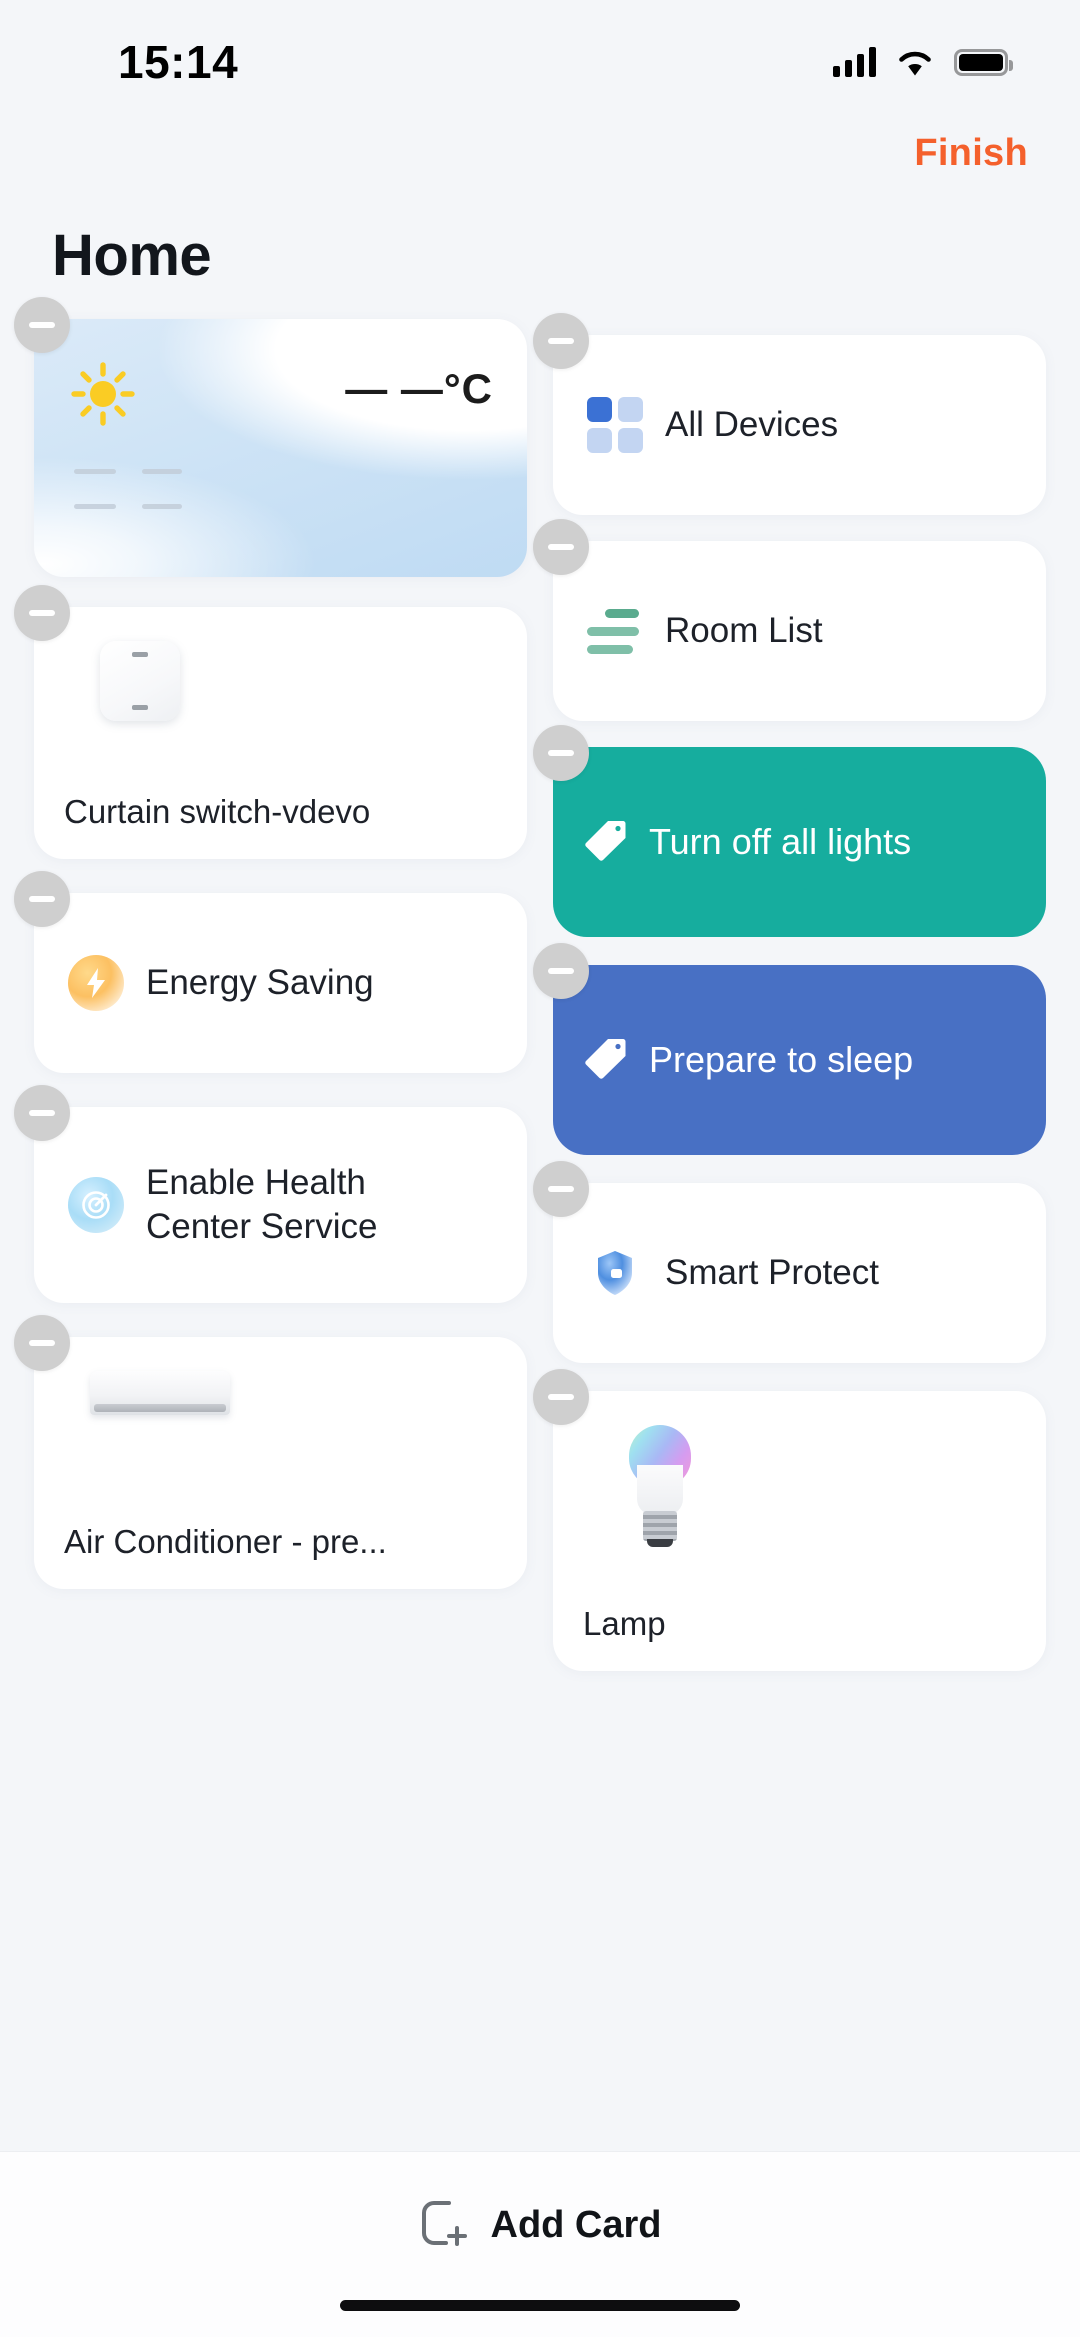  I want to click on smart-protect-card: Smart Protect, so click(799, 1273).